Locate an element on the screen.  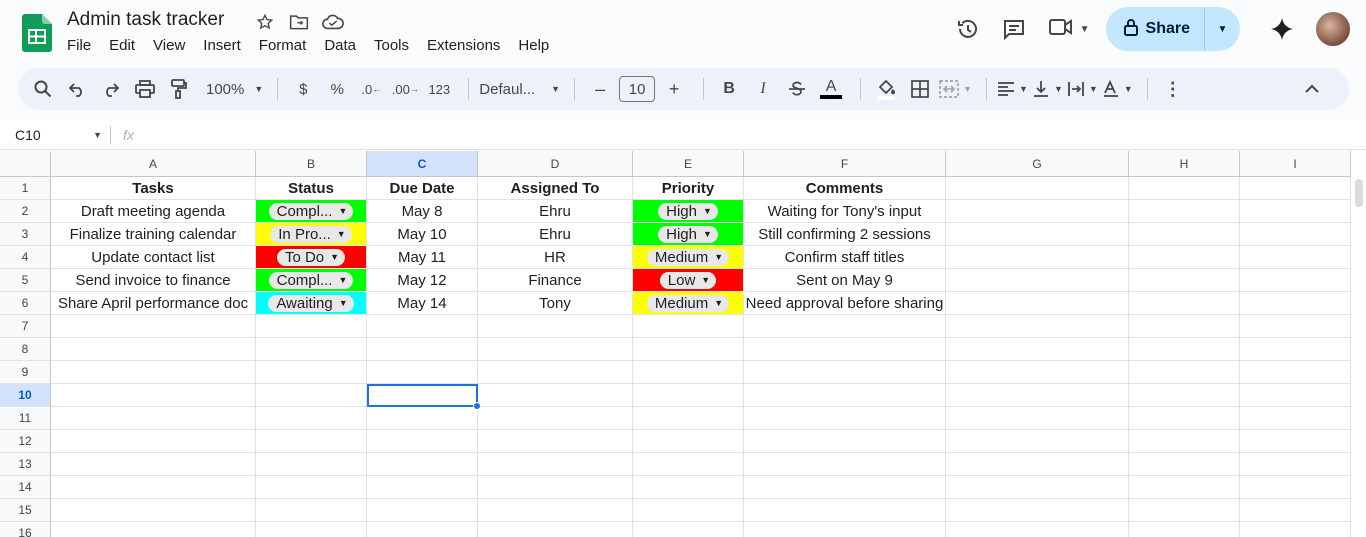
row-header: 7 is located at coordinates (25, 326).